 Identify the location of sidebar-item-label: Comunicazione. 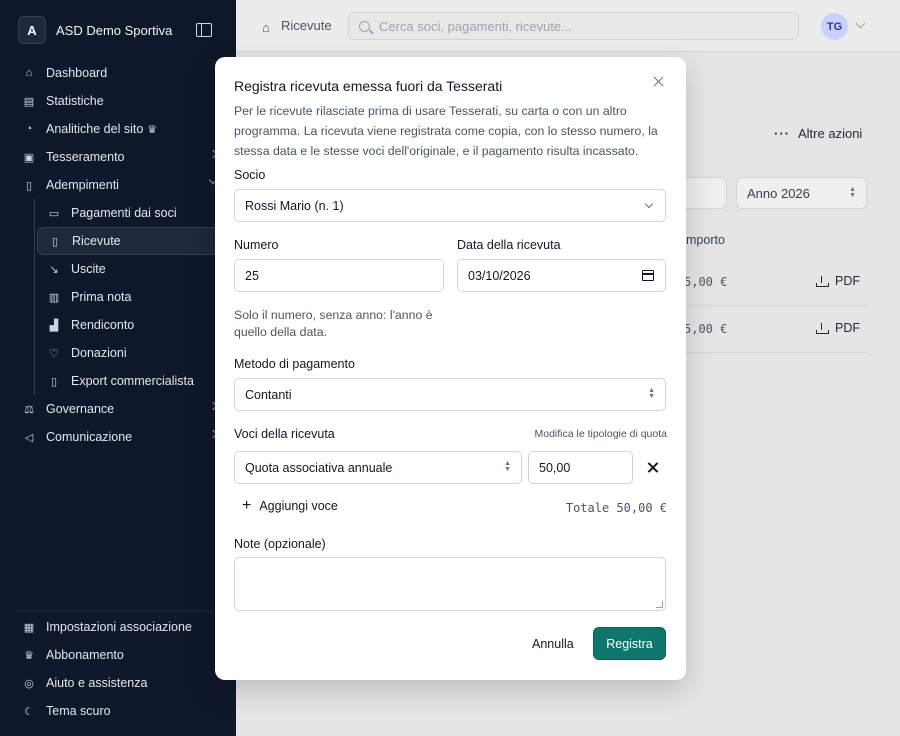
(89, 437).